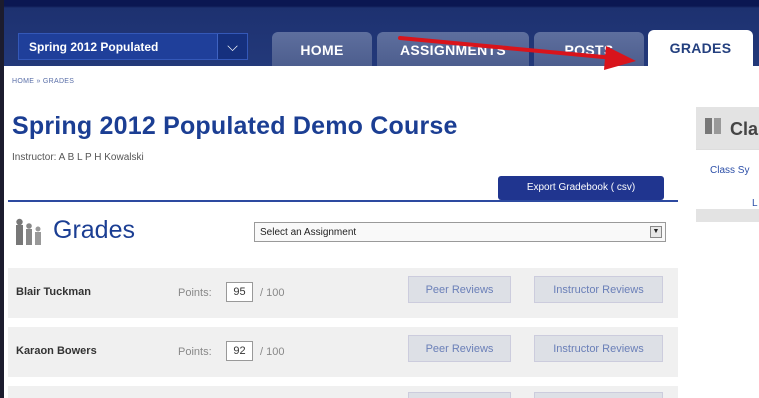 Image resolution: width=759 pixels, height=398 pixels. What do you see at coordinates (78, 157) in the screenshot?
I see `instructor-label: Instructor: A B L P H Kowalski` at bounding box center [78, 157].